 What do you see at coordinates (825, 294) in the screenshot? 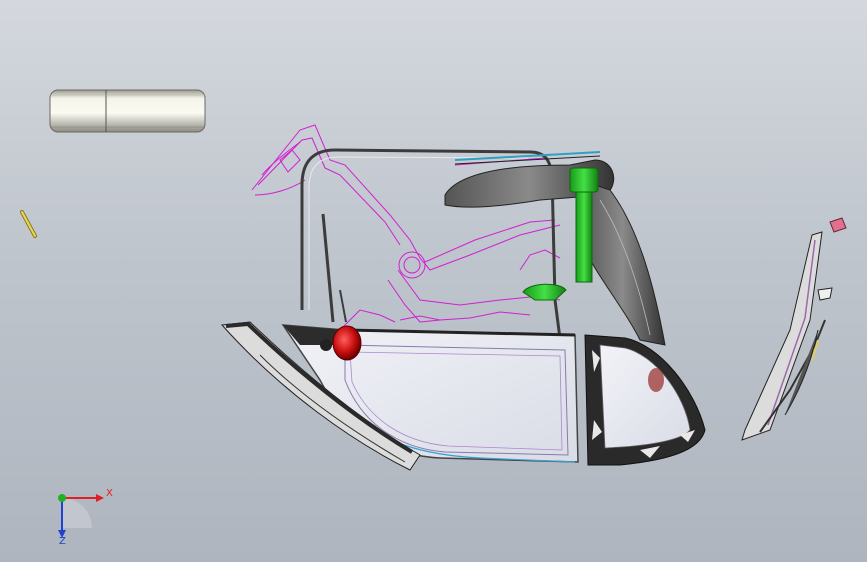
I see `clip-part-grey` at bounding box center [825, 294].